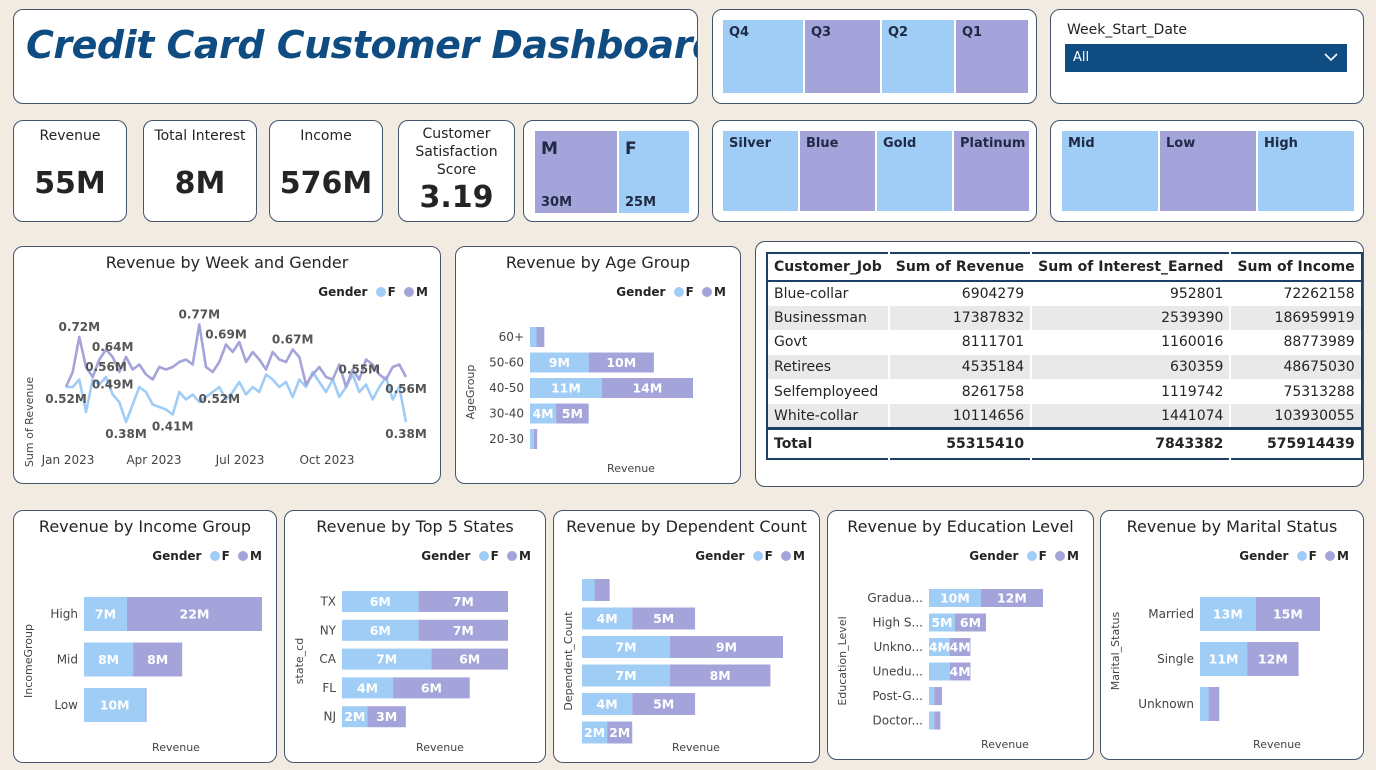 This screenshot has width=1376, height=770. What do you see at coordinates (66, 399) in the screenshot?
I see `line-data-label: 0.52M` at bounding box center [66, 399].